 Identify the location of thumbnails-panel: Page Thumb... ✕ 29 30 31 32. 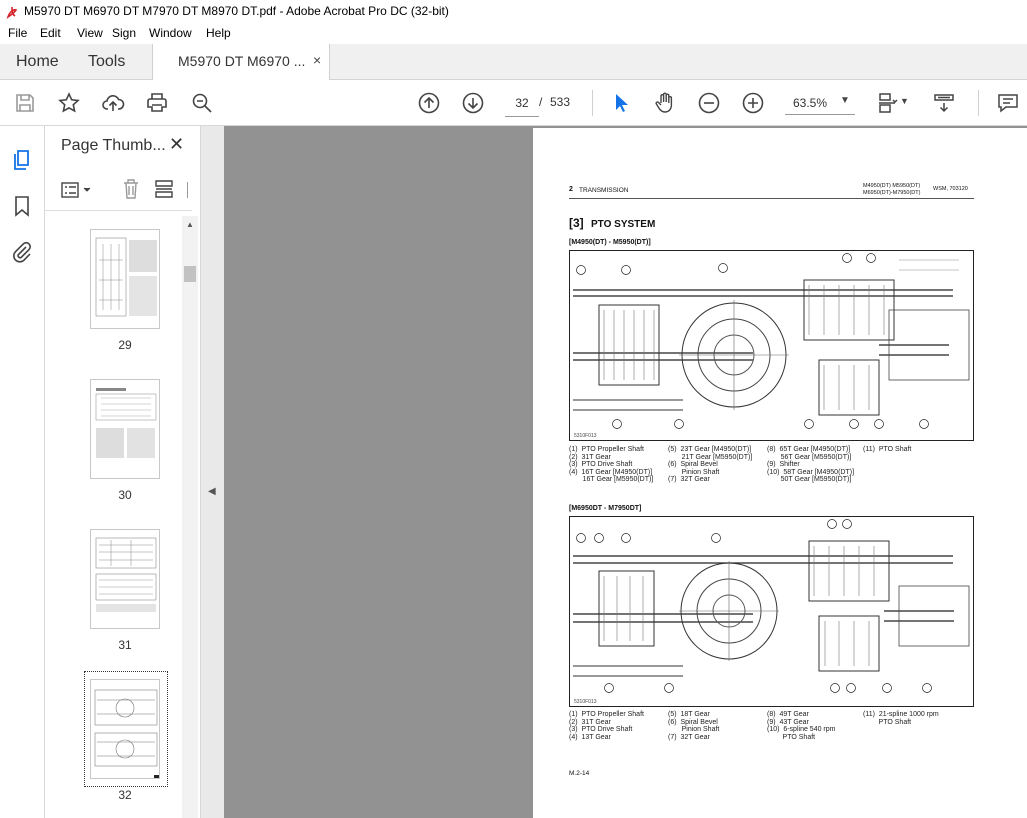
(122, 472).